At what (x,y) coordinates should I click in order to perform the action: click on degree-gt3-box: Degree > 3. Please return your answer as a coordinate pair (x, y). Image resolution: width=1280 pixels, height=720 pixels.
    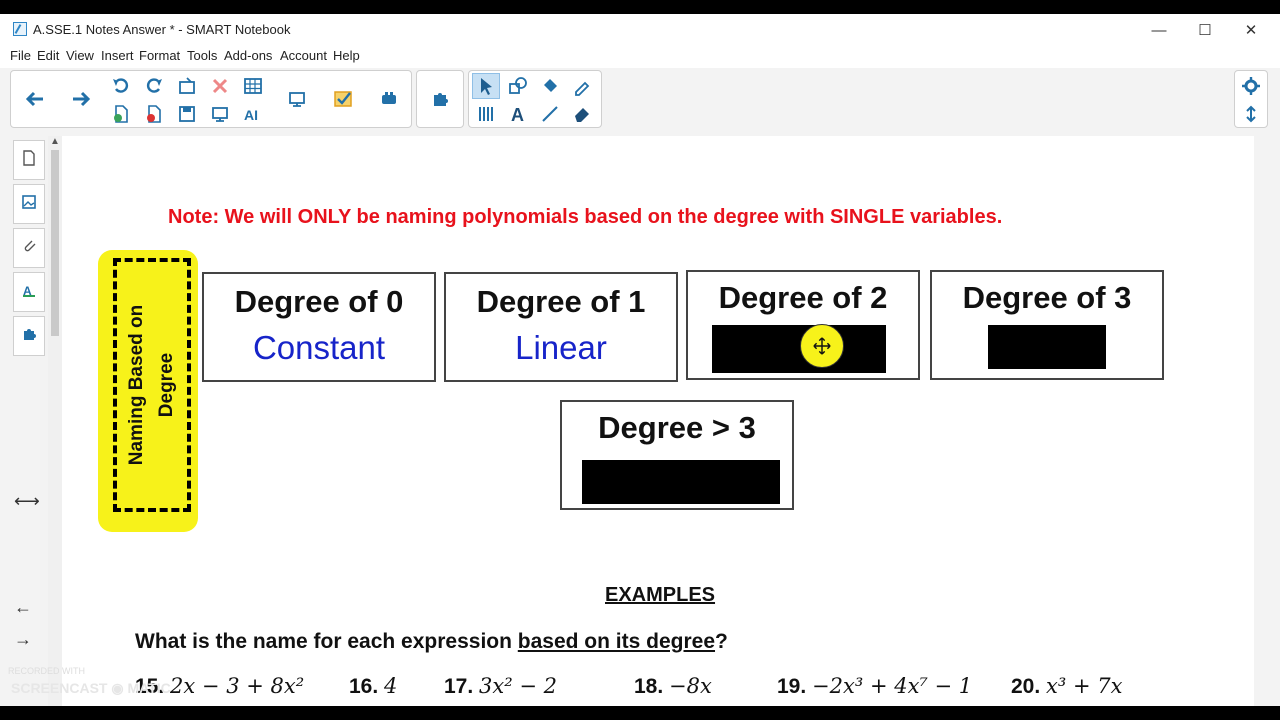
    Looking at the image, I should click on (677, 455).